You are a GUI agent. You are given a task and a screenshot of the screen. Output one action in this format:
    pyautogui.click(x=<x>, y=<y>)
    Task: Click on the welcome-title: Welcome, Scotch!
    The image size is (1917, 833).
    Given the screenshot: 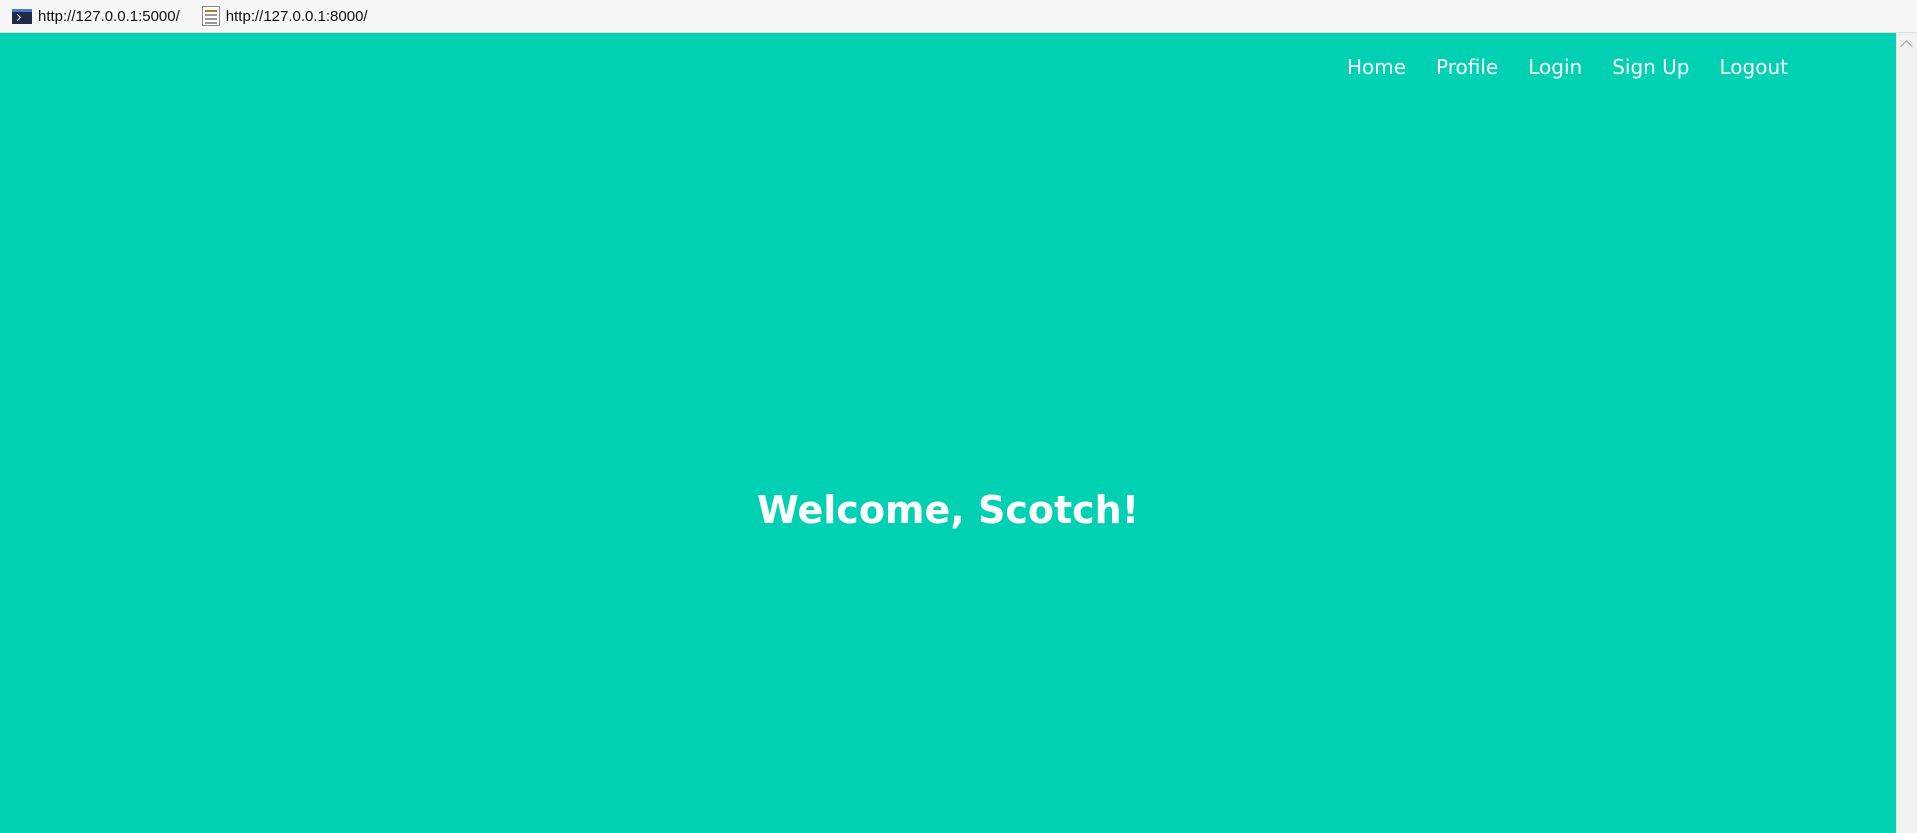 What is the action you would take?
    pyautogui.click(x=948, y=510)
    